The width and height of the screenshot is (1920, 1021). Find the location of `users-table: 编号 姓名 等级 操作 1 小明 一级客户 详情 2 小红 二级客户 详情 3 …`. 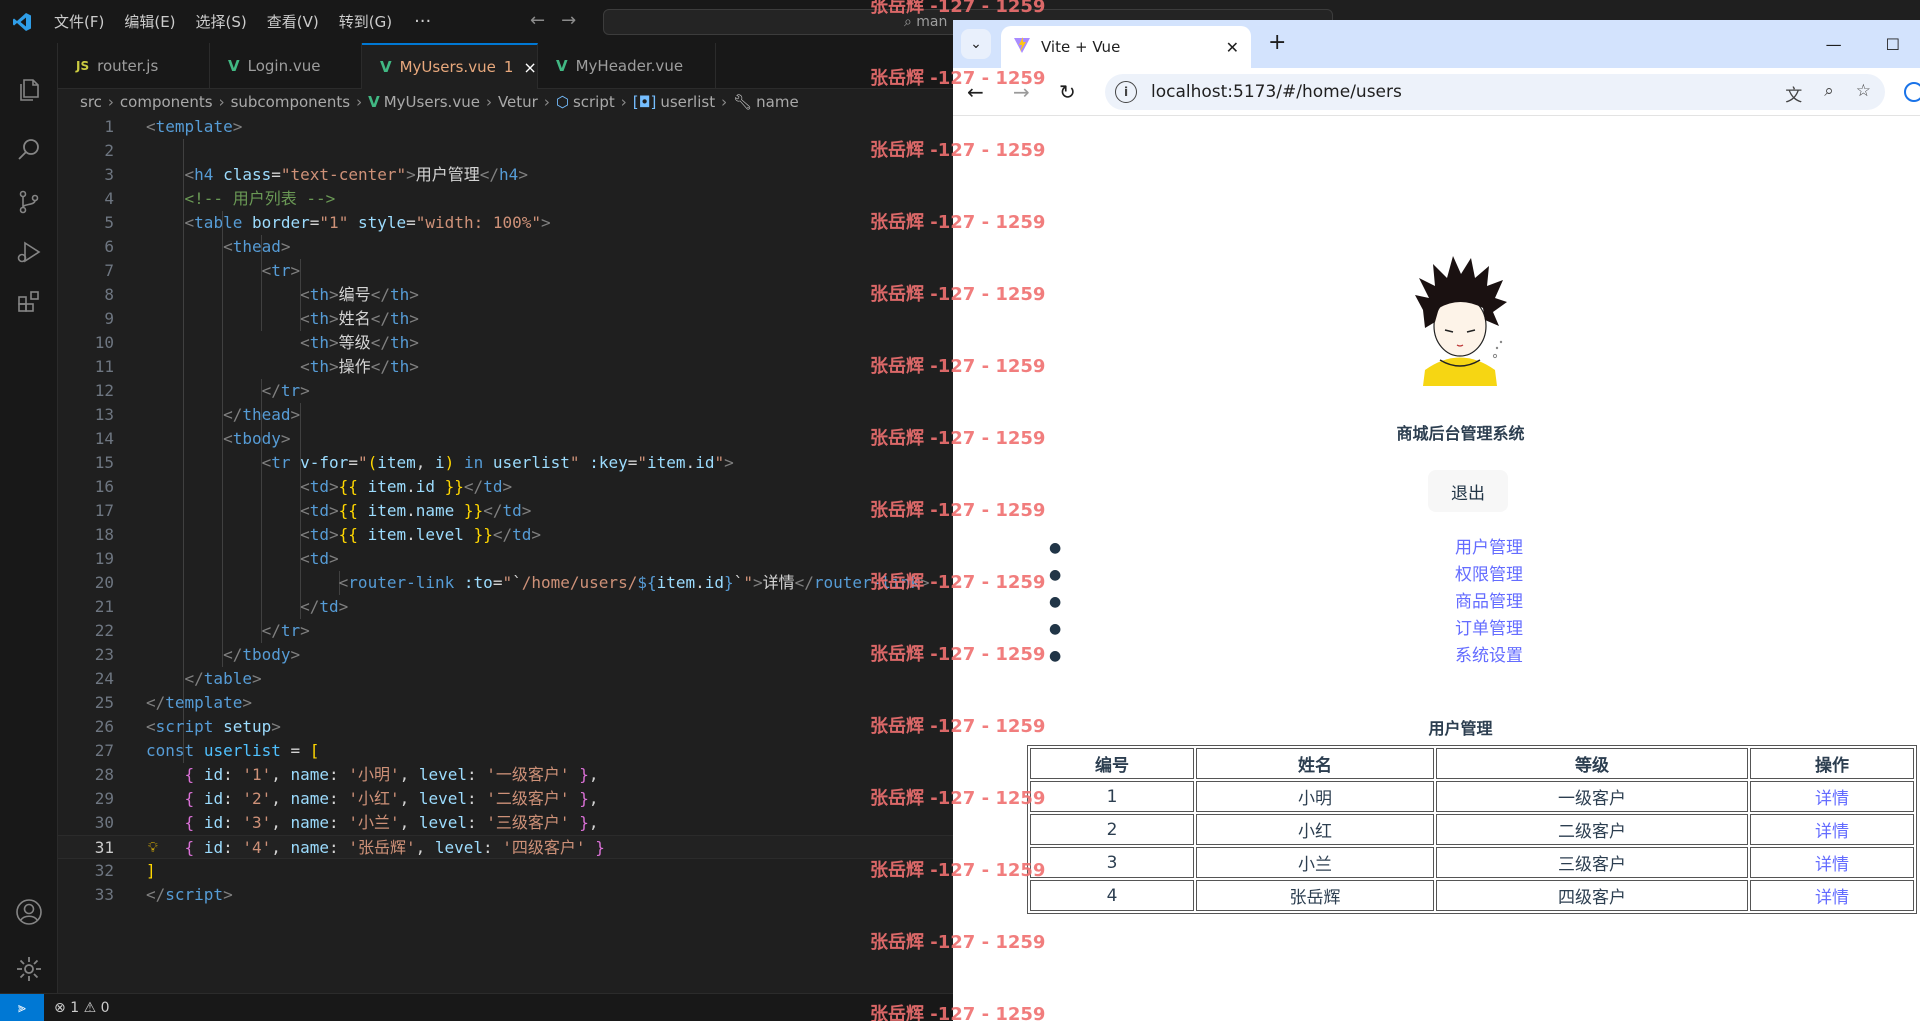

users-table: 编号 姓名 等级 操作 1 小明 一级客户 详情 2 小红 二级客户 详情 3 … is located at coordinates (1472, 829).